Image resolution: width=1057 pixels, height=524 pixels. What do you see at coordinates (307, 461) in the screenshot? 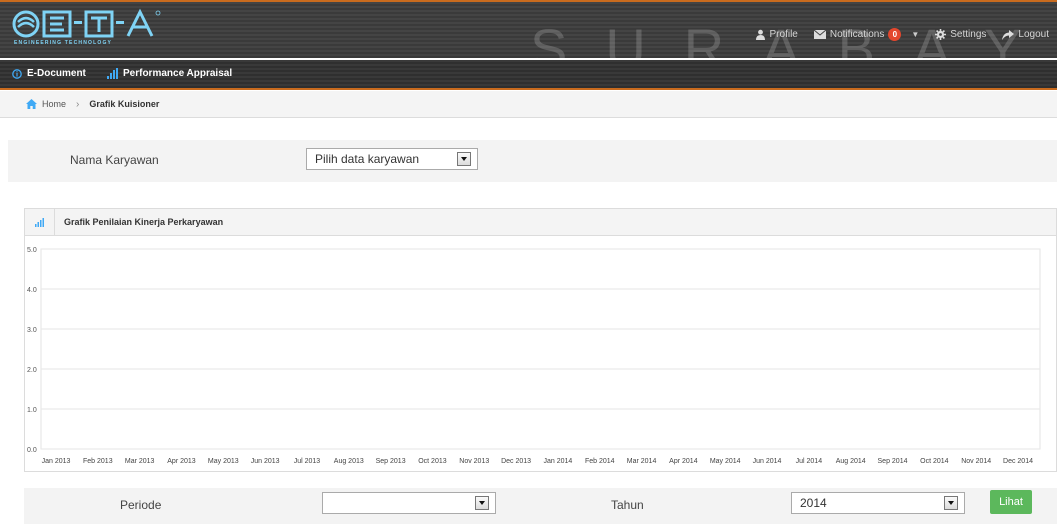
I see `chart-x-tick-label: Jul 2013` at bounding box center [307, 461].